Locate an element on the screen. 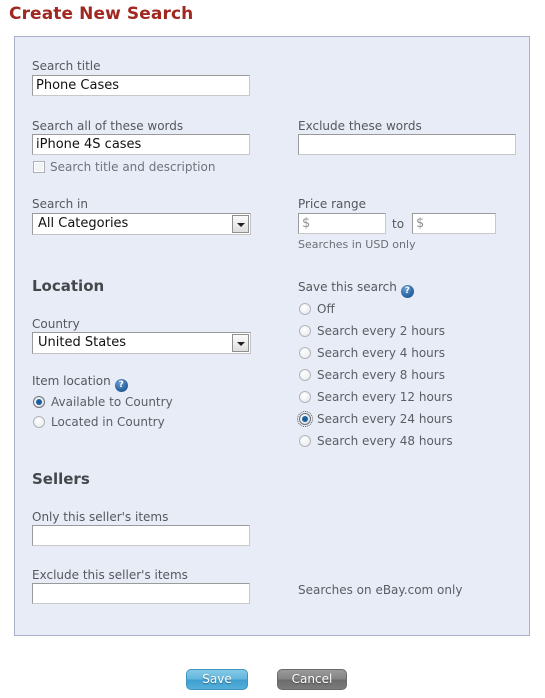 This screenshot has height=698, width=545. radio-save-off: Off is located at coordinates (317, 308).